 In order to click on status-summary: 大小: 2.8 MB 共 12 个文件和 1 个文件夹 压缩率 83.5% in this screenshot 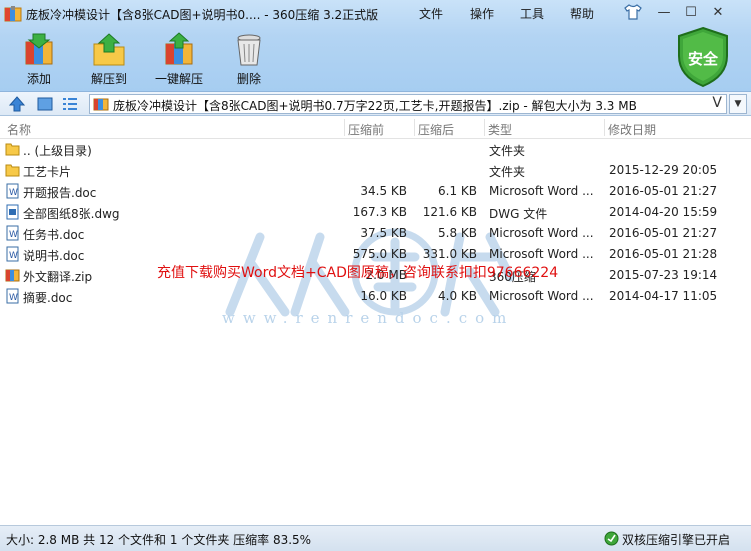, I will do `click(159, 540)`.